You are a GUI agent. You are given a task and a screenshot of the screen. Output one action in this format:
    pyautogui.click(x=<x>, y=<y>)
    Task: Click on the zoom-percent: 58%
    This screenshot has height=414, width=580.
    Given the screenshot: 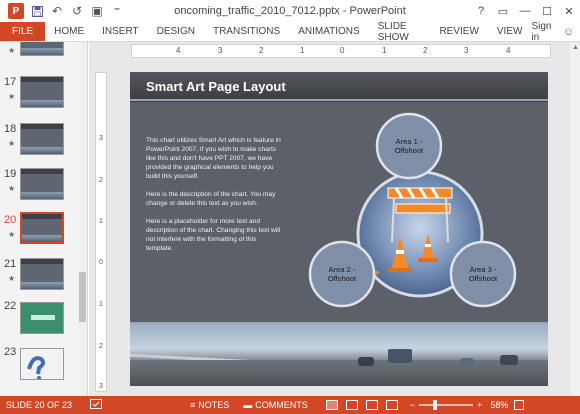 What is the action you would take?
    pyautogui.click(x=499, y=405)
    